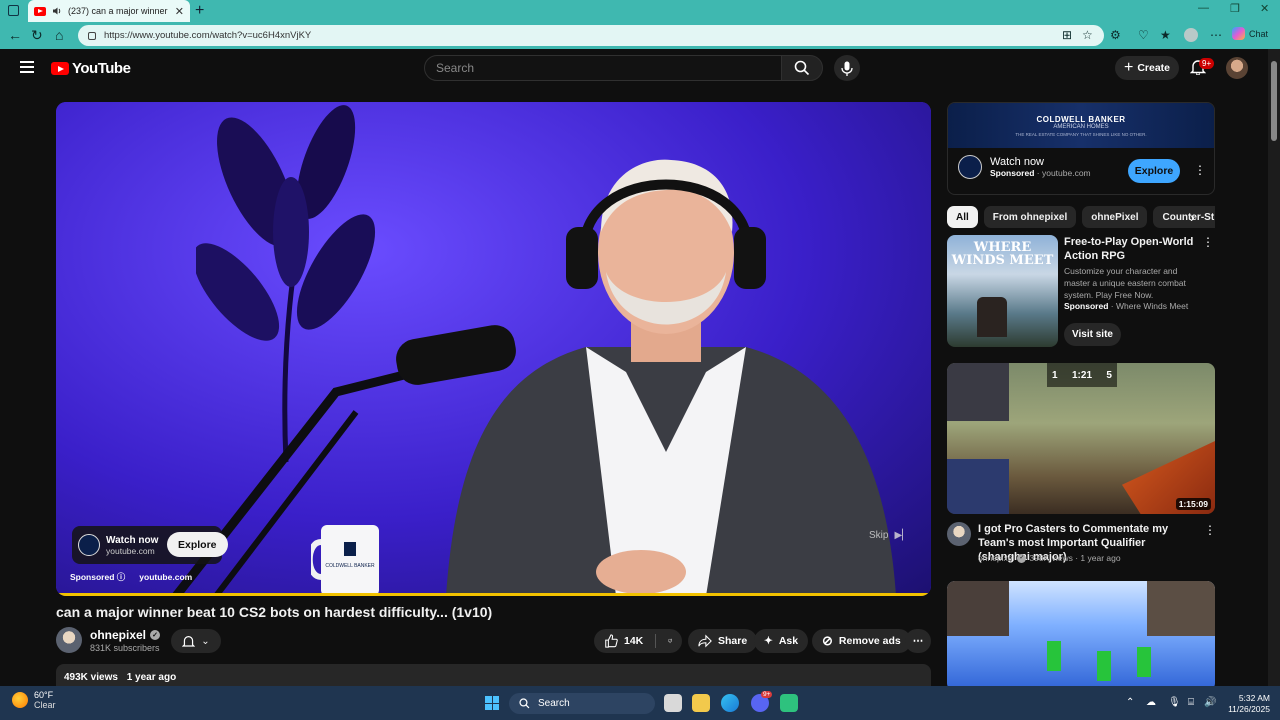  What do you see at coordinates (1081, 633) in the screenshot?
I see `video-thumbnail-aim` at bounding box center [1081, 633].